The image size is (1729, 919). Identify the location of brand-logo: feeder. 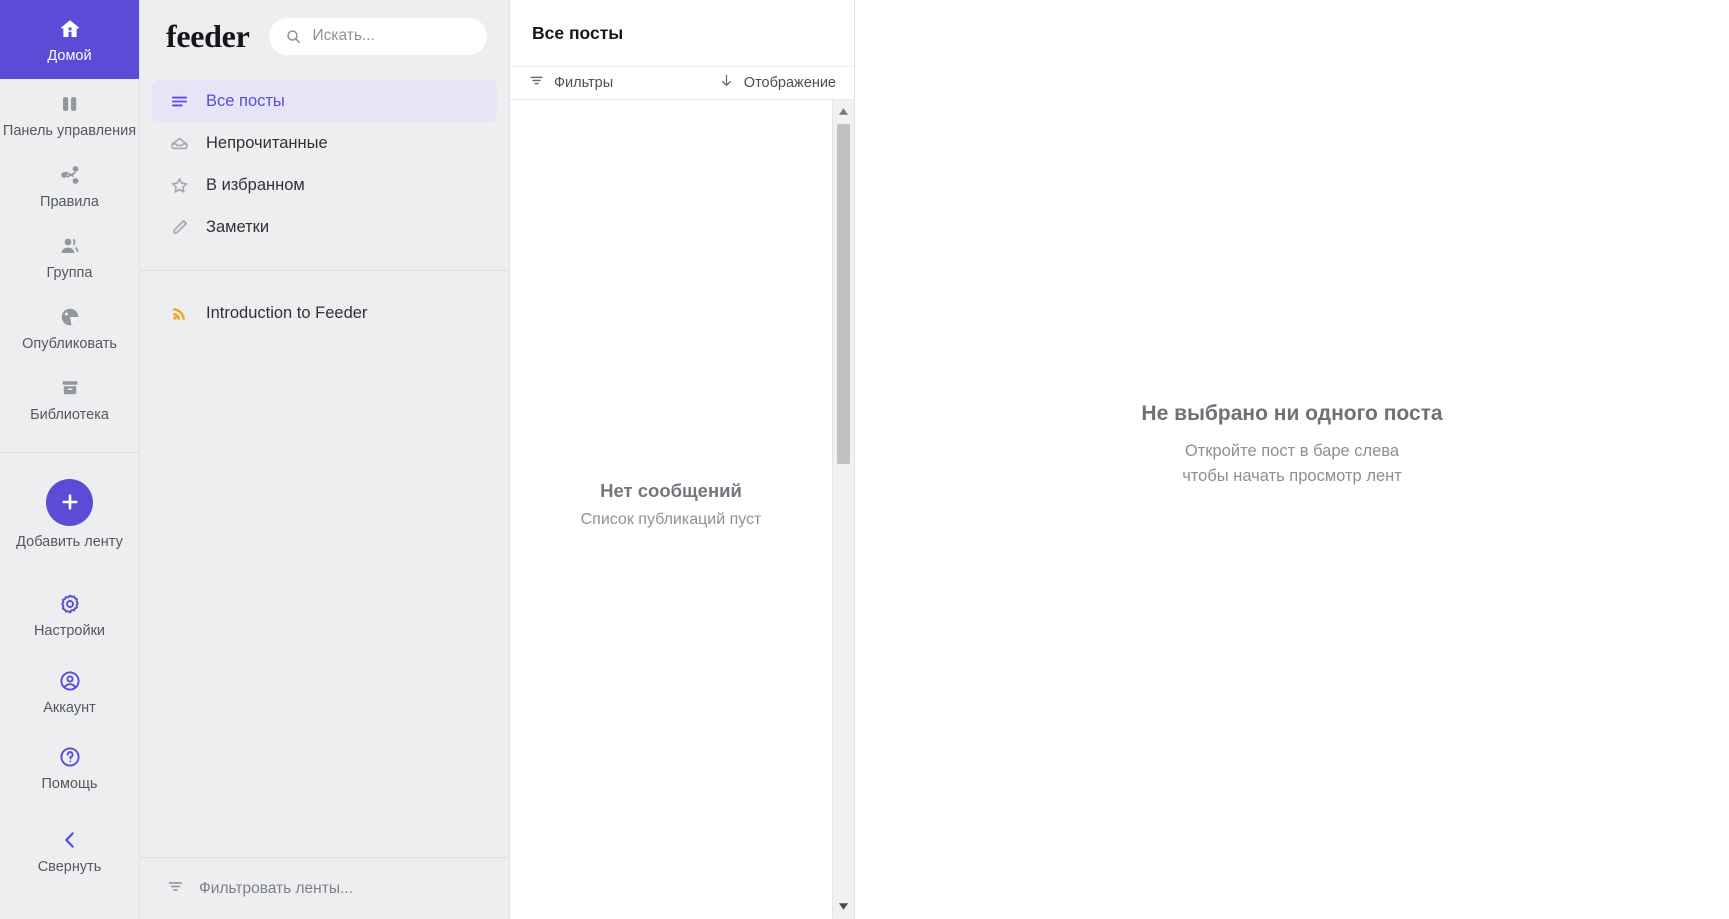
(208, 36).